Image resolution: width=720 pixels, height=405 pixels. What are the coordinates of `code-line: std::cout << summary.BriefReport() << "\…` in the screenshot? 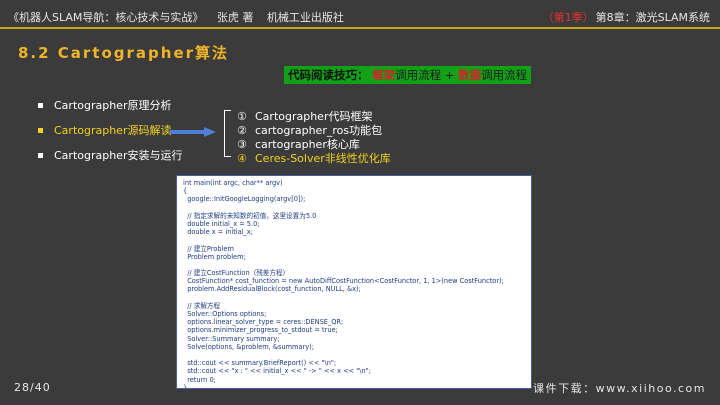 It's located at (260, 363).